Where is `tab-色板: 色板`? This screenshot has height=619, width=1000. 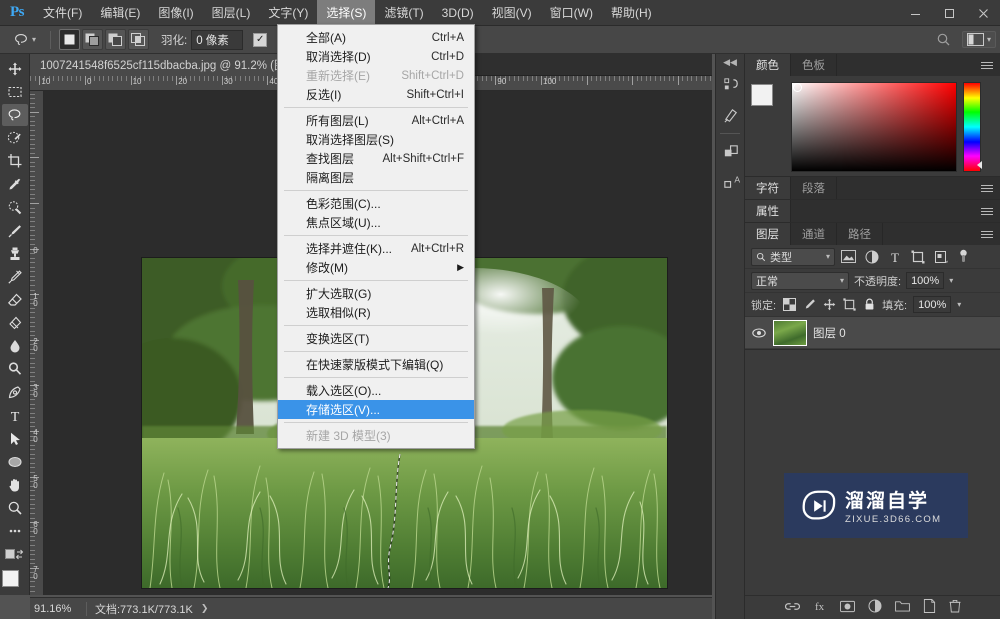 tab-色板: 色板 is located at coordinates (814, 65).